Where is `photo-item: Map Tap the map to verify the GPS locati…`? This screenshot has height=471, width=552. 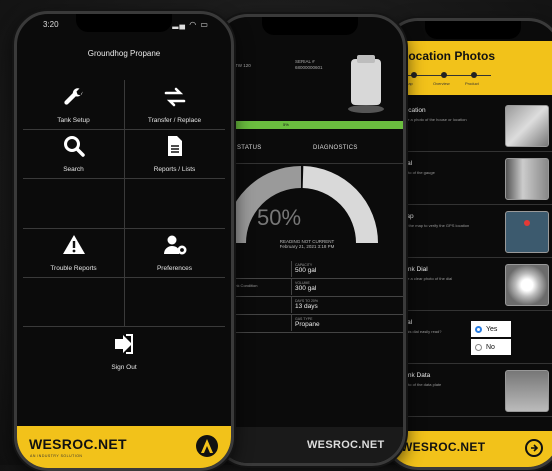
photo-item: Map Tap the map to verify the GPS locati… is located at coordinates (469, 231).